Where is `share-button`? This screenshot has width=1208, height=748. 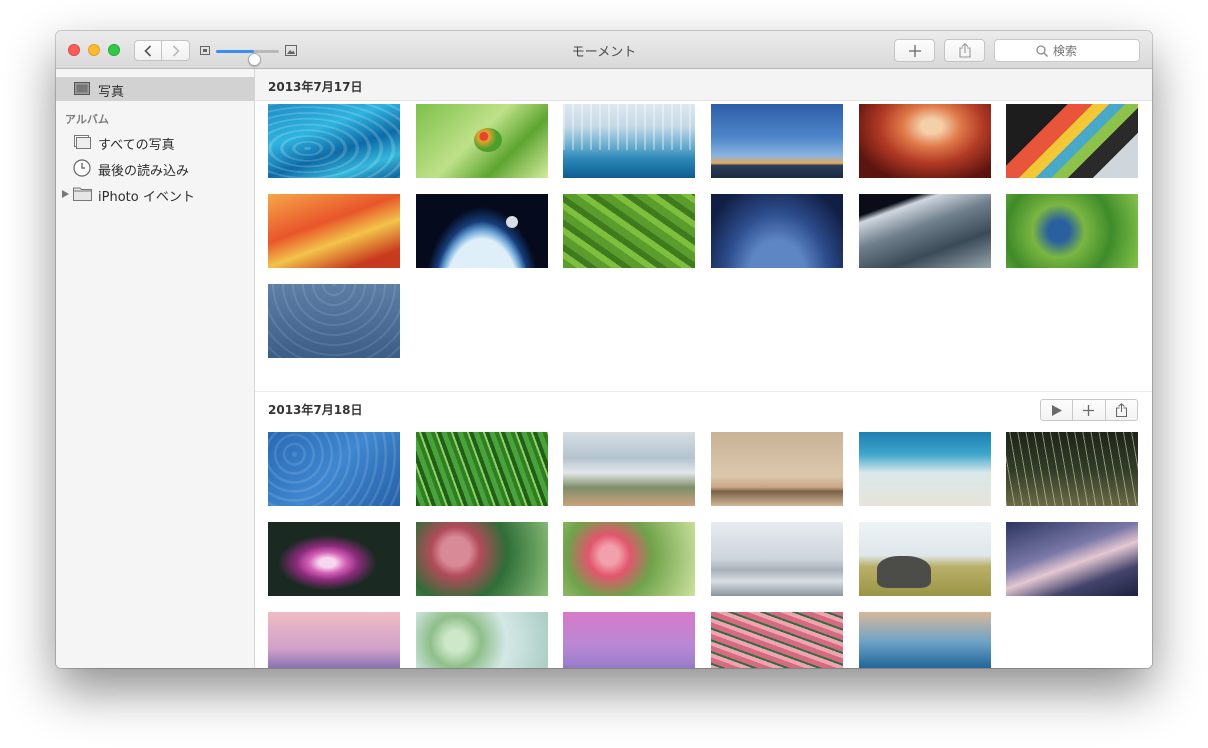
share-button is located at coordinates (964, 50).